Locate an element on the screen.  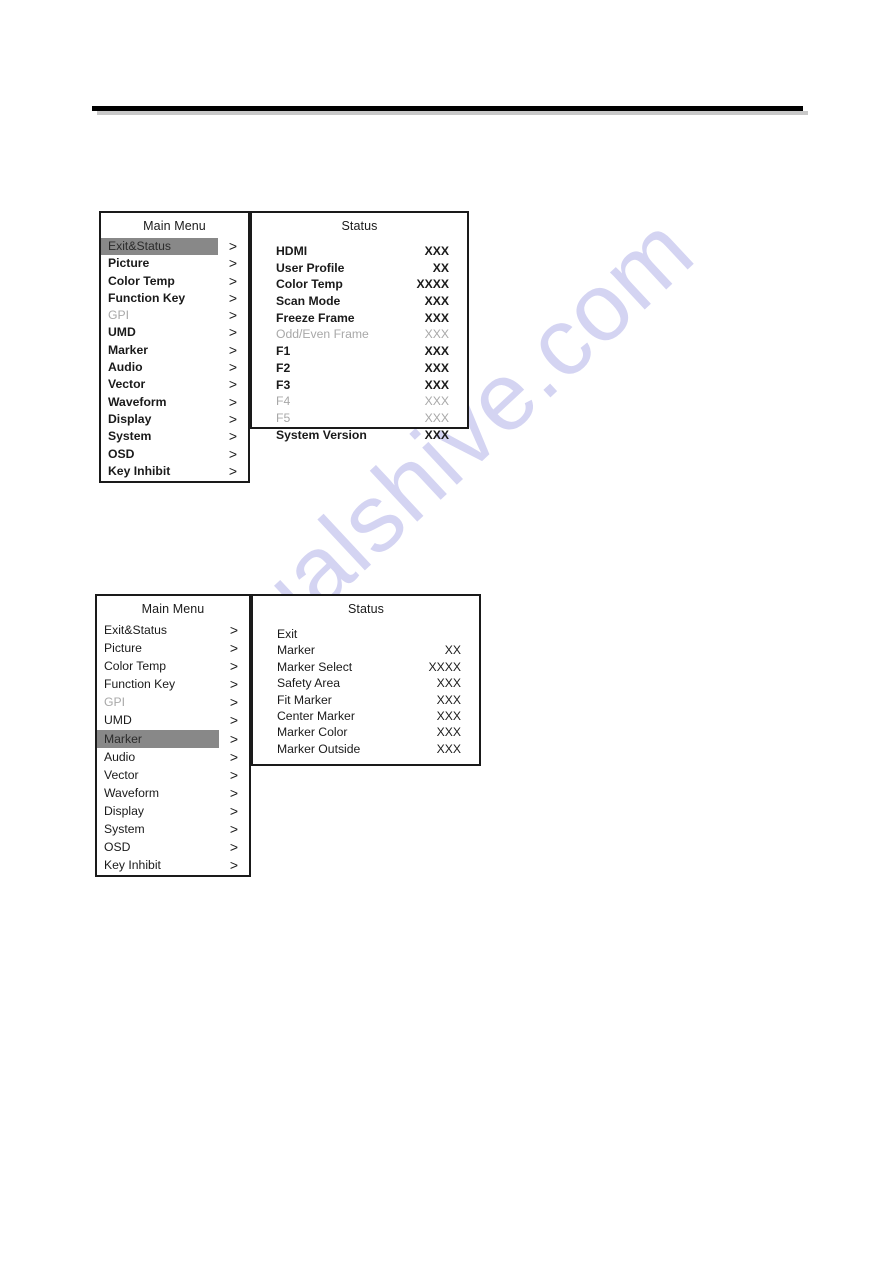
menu-item-label: Function Key is located at coordinates (140, 684).